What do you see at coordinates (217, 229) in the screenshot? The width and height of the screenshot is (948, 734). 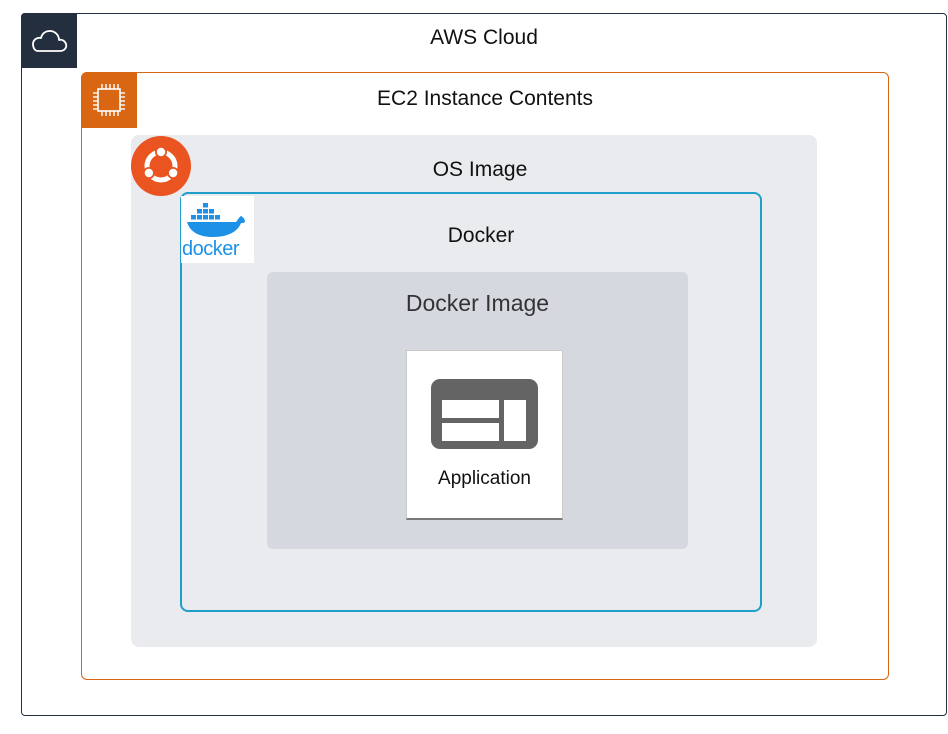 I see `docker-logo-icon: docker` at bounding box center [217, 229].